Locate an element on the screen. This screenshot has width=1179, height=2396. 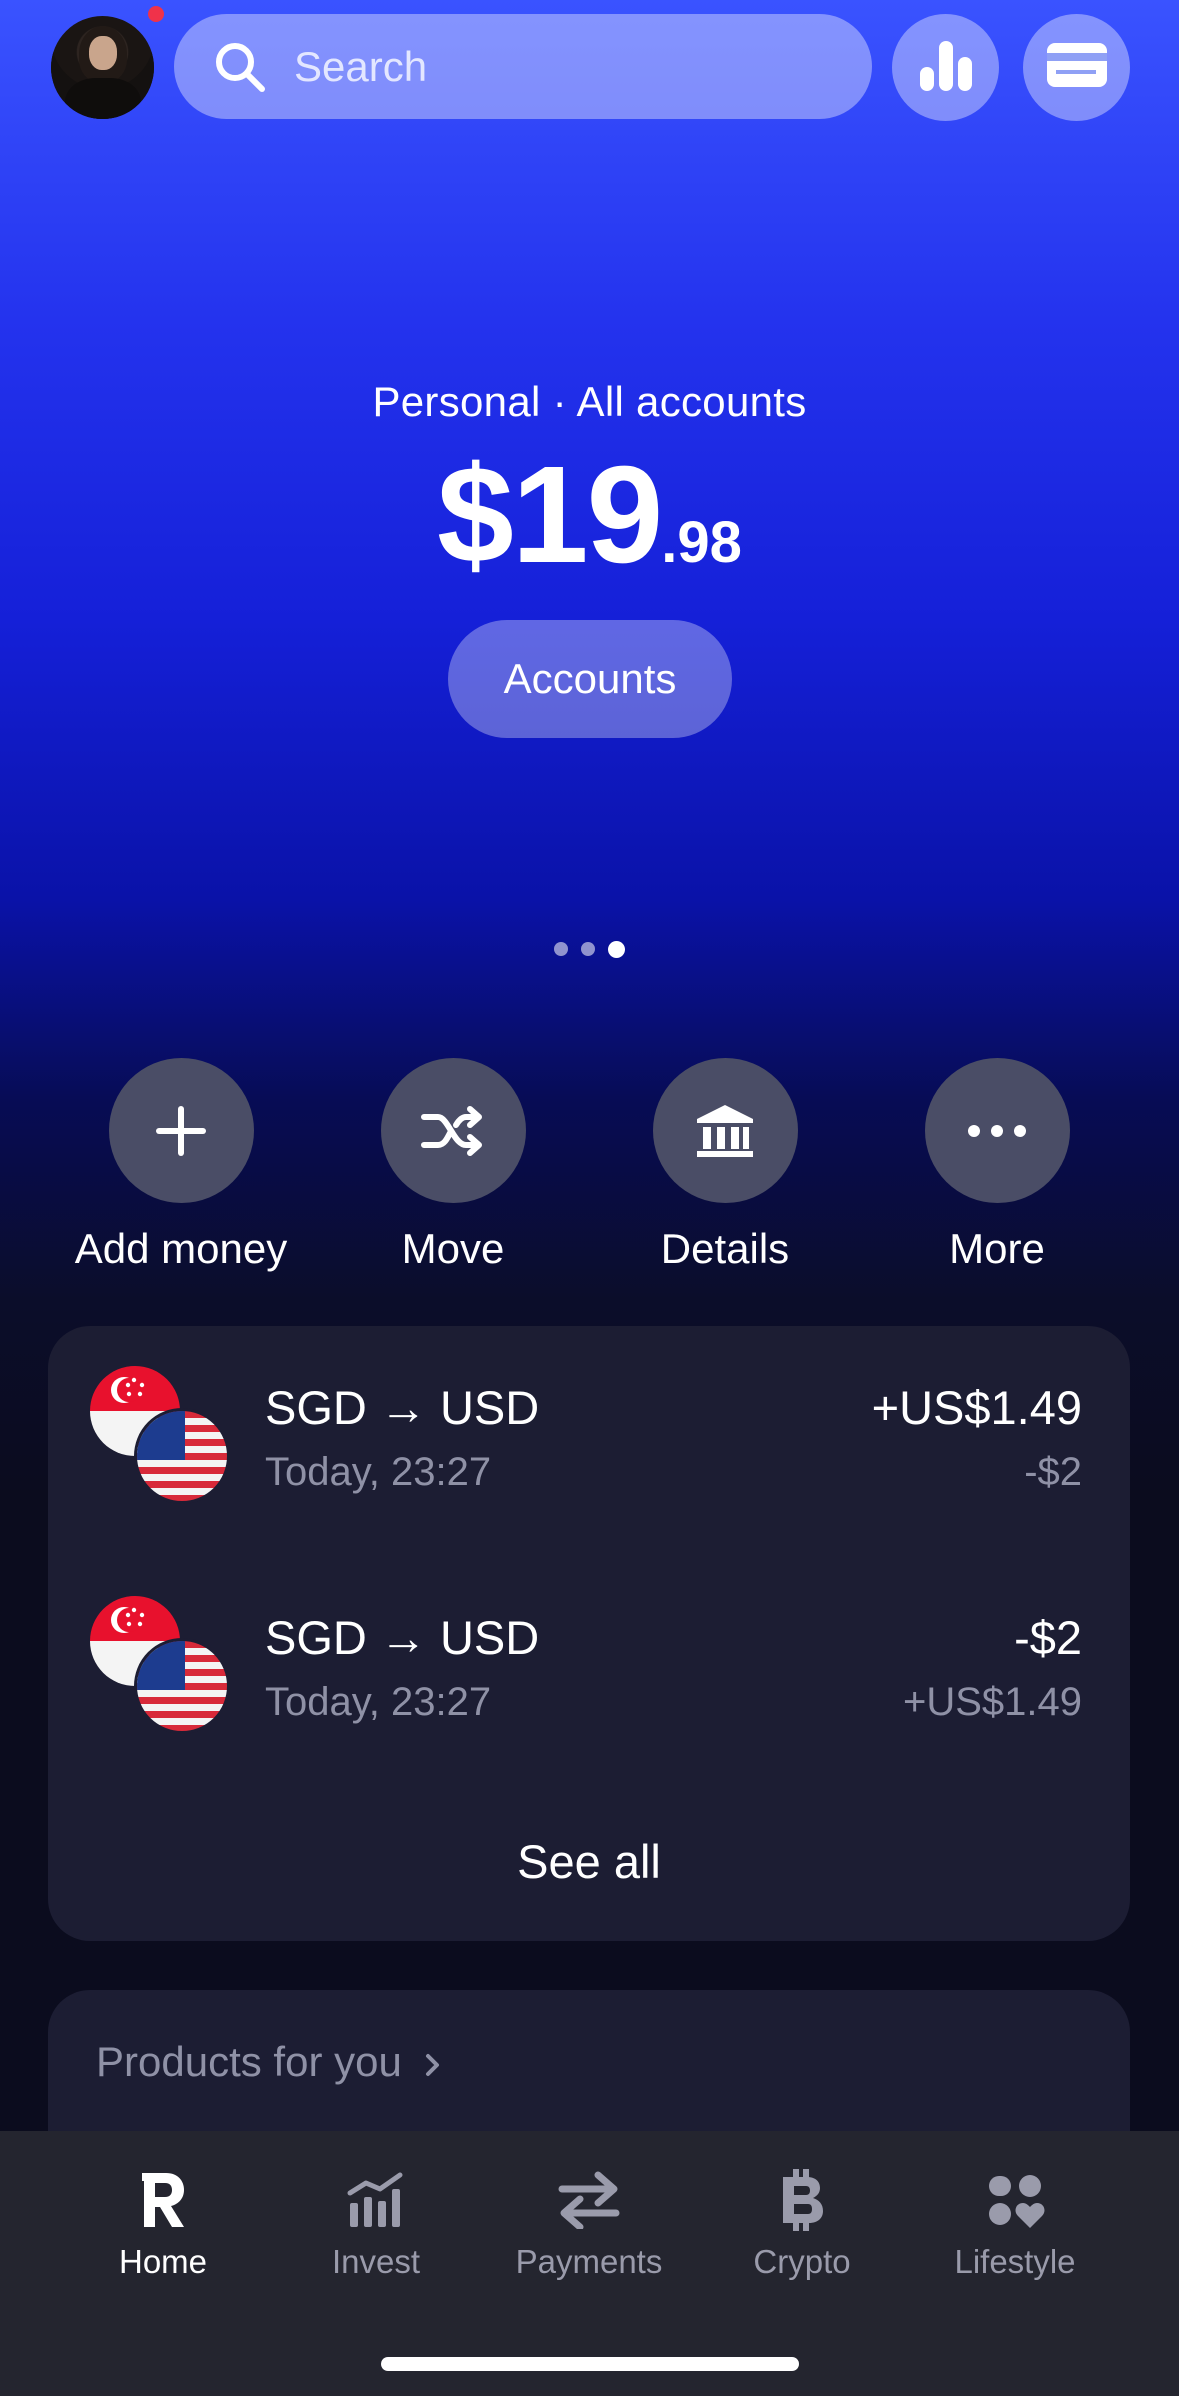
transaction-primary-amount: +US$1.49 is located at coordinates (976, 1407).